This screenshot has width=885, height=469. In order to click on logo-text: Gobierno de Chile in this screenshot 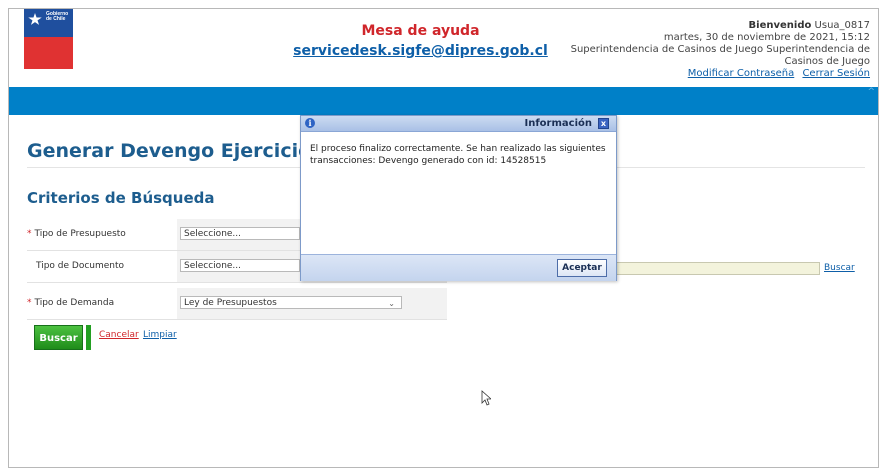, I will do `click(57, 17)`.